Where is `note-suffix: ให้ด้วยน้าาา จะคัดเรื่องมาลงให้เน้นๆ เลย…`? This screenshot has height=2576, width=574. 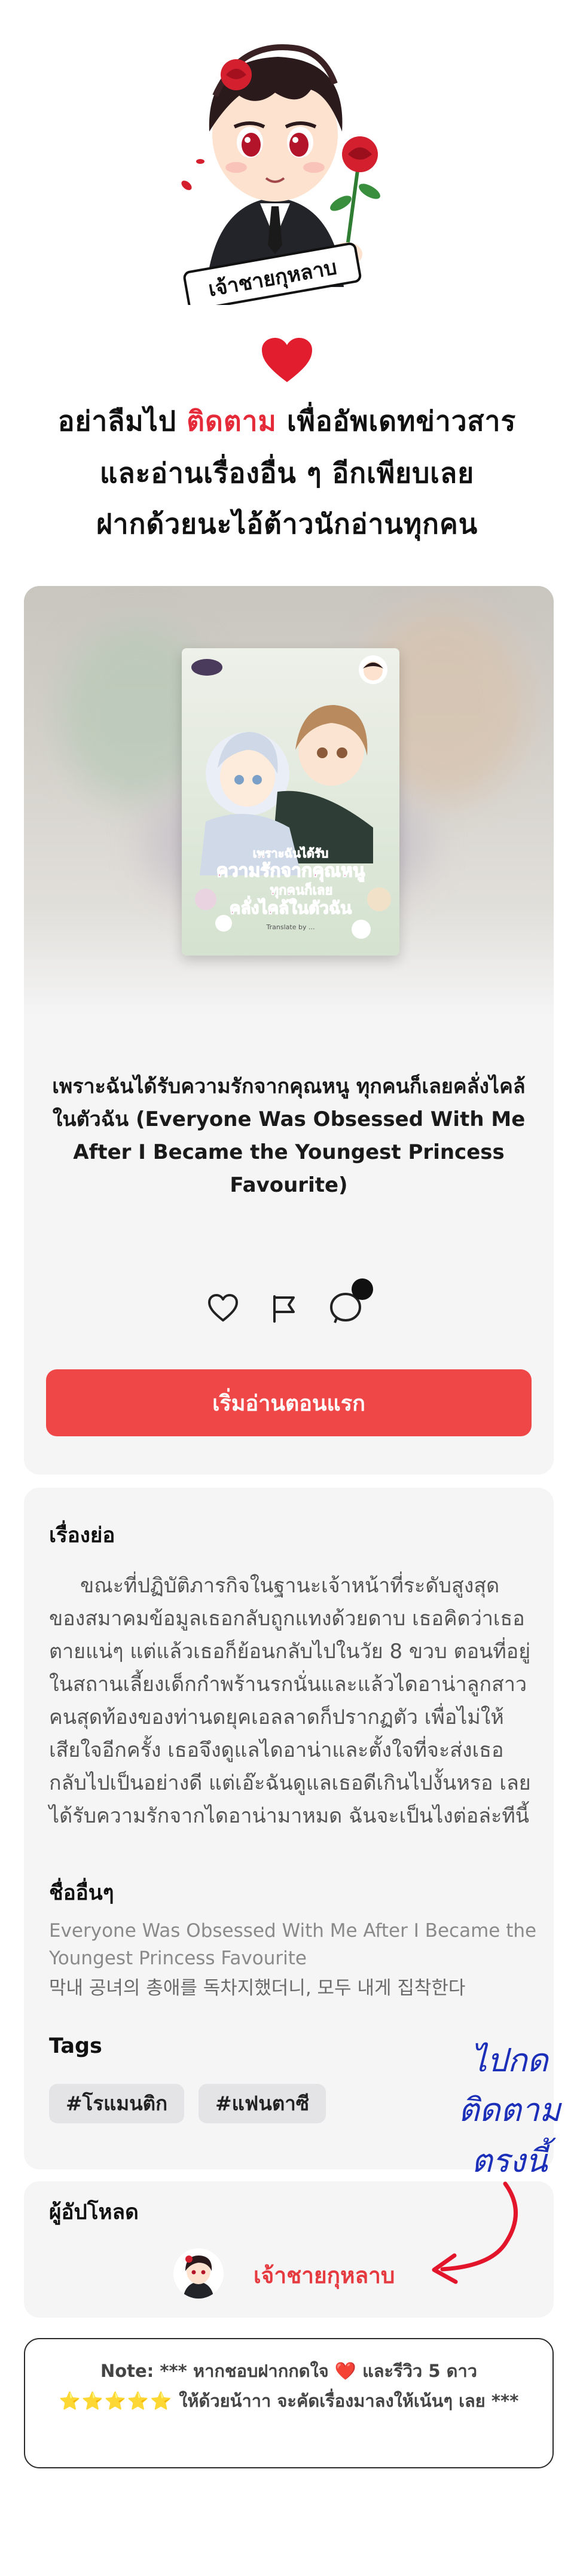 note-suffix: ให้ด้วยน้าาา จะคัดเรื่องมาลงให้เน้นๆ เลย… is located at coordinates (346, 2401).